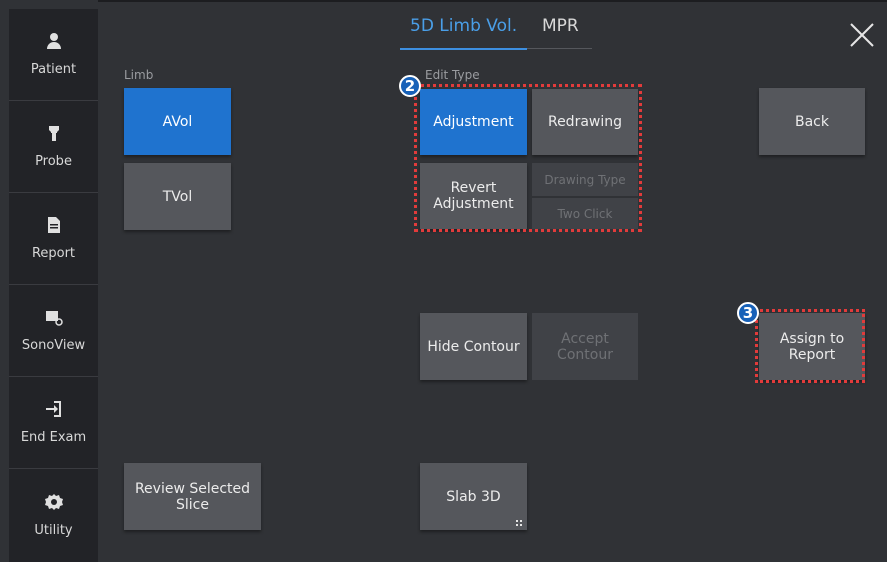 This screenshot has width=887, height=562. What do you see at coordinates (54, 409) in the screenshot?
I see `exit-icon` at bounding box center [54, 409].